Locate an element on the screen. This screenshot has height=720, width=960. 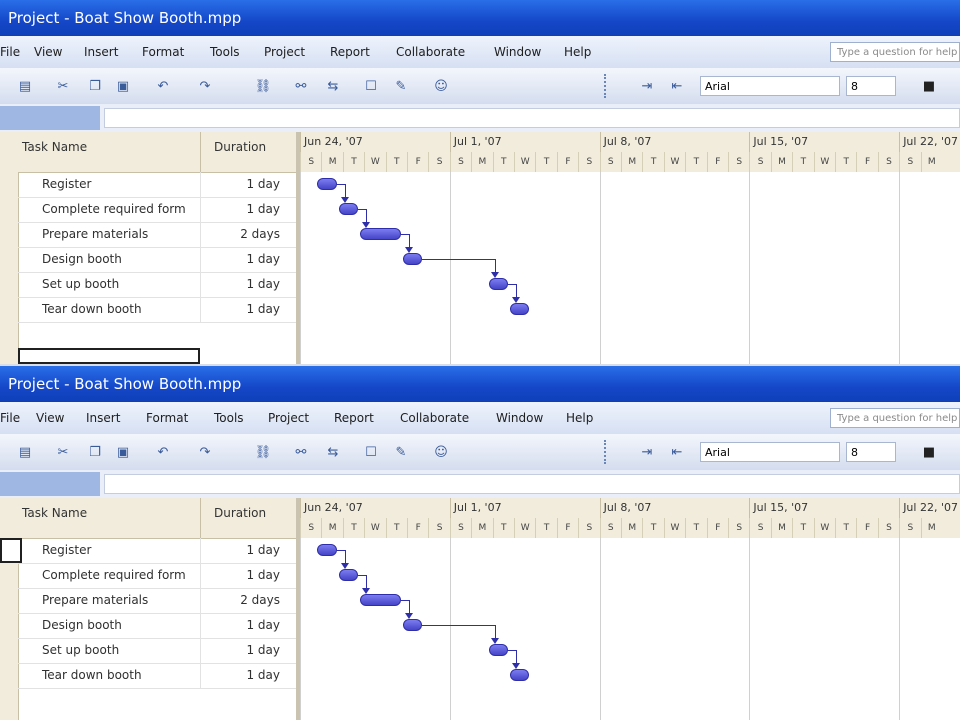
menu-tools: Tools is located at coordinates (225, 52).